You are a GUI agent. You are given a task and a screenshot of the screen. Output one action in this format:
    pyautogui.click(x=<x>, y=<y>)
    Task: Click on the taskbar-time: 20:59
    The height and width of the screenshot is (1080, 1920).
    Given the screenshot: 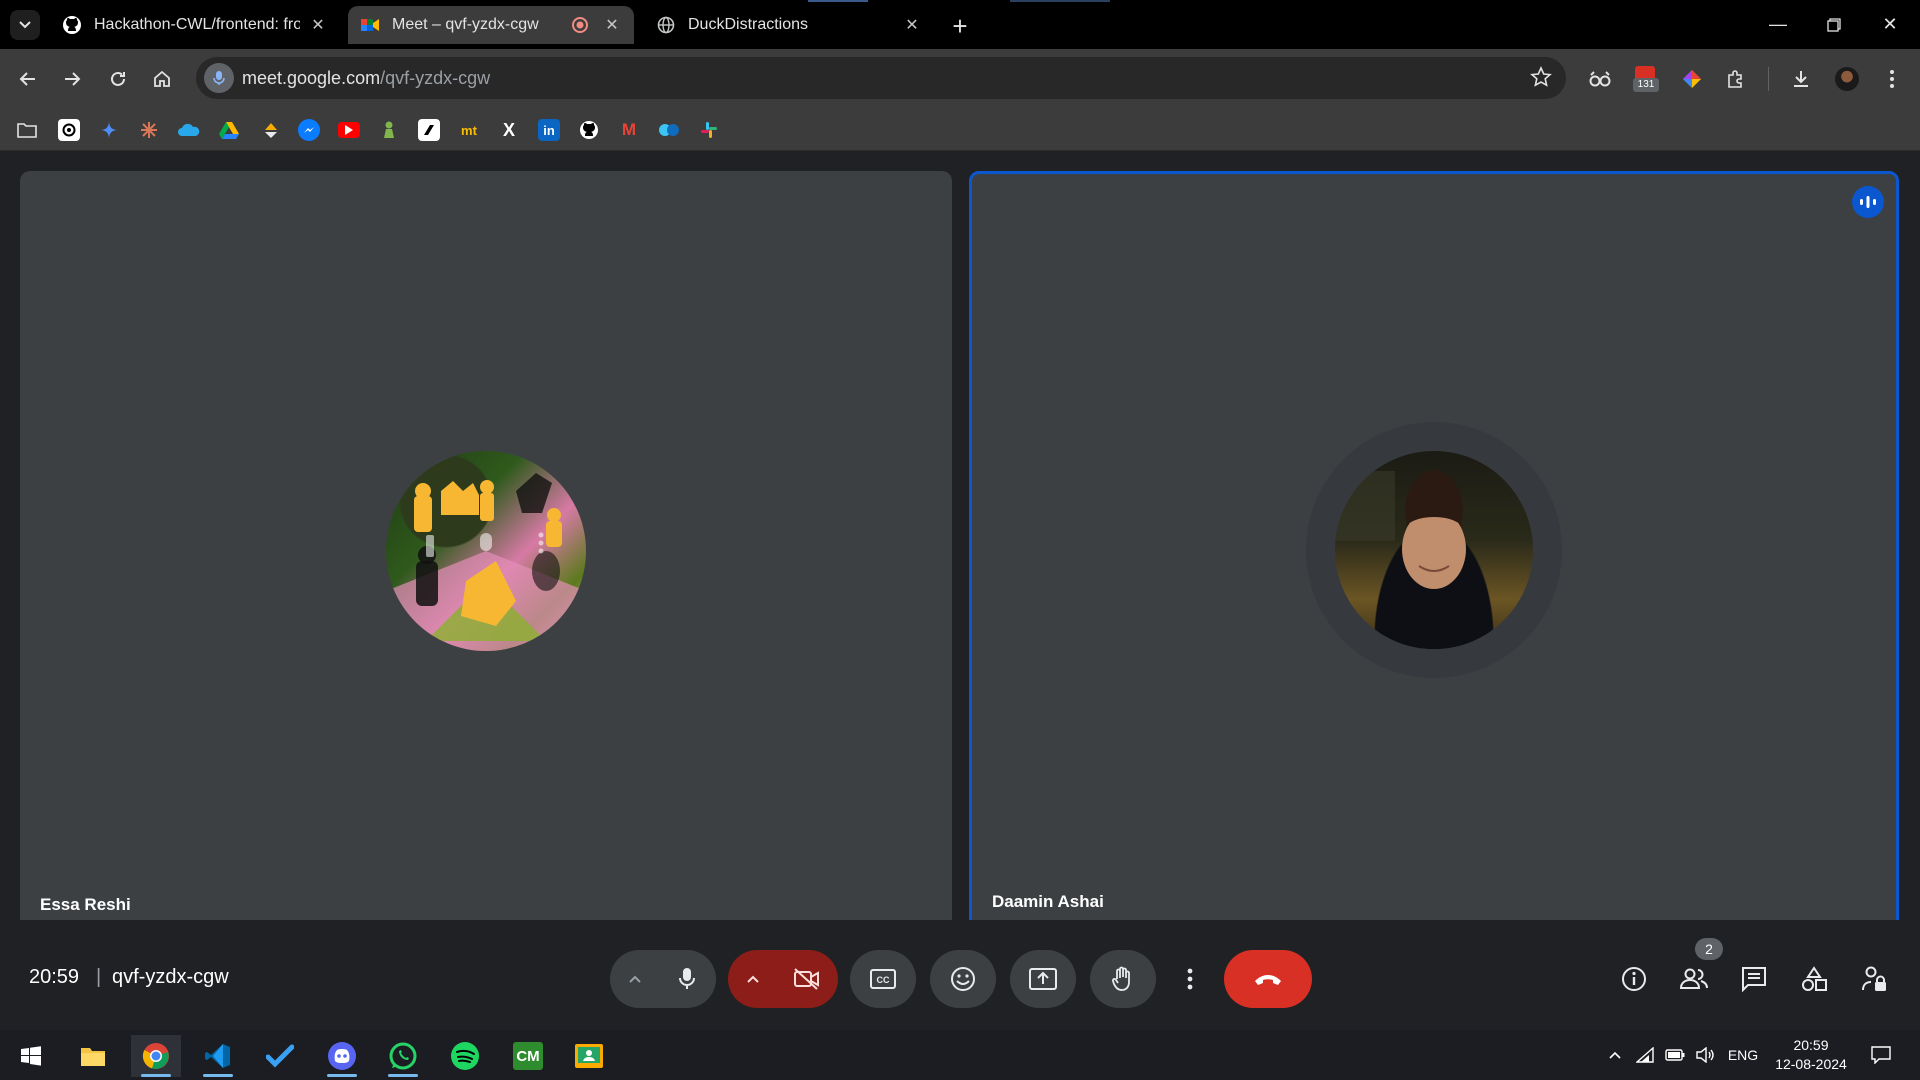 What is the action you would take?
    pyautogui.click(x=1811, y=1045)
    